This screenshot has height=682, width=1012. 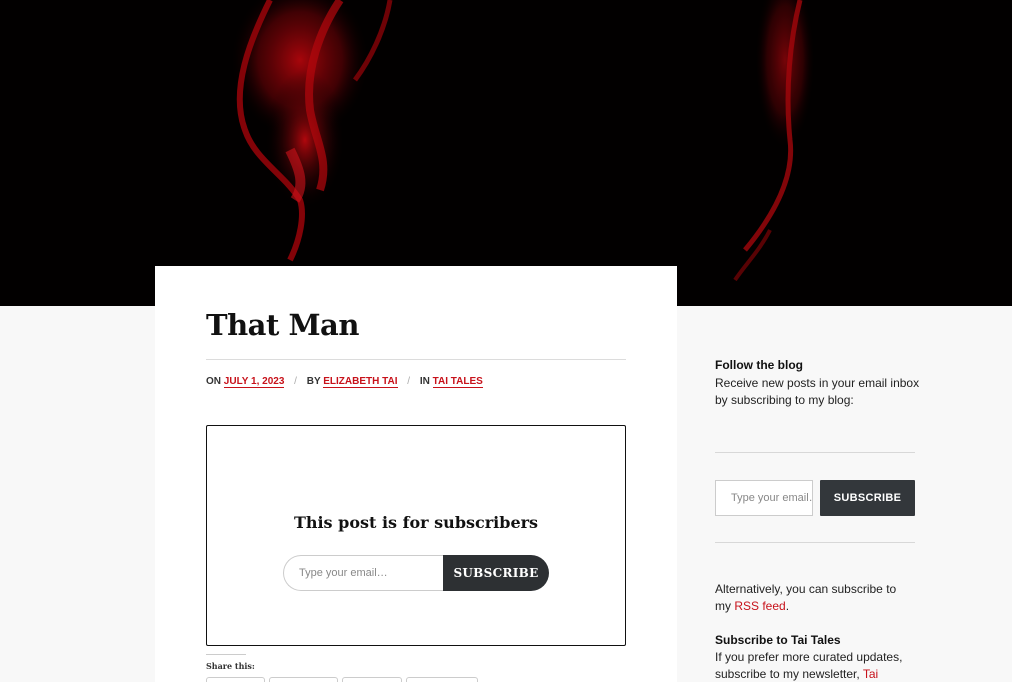 What do you see at coordinates (254, 382) in the screenshot?
I see `post-date-link: JULY 1, 2023` at bounding box center [254, 382].